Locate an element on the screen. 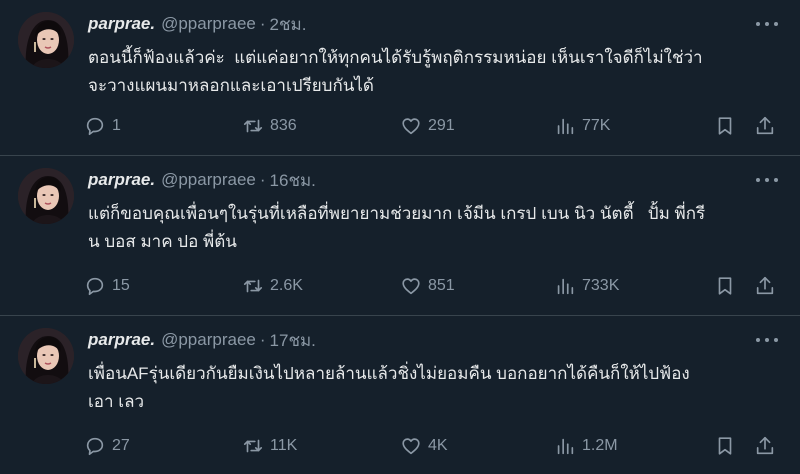  tweet-actions: 27 11K 4K 1.2M is located at coordinates (434, 446).